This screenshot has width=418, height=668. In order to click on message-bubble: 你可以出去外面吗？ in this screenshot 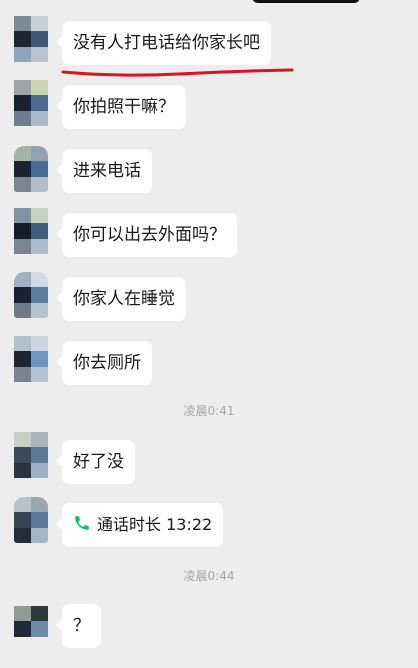, I will do `click(146, 235)`.